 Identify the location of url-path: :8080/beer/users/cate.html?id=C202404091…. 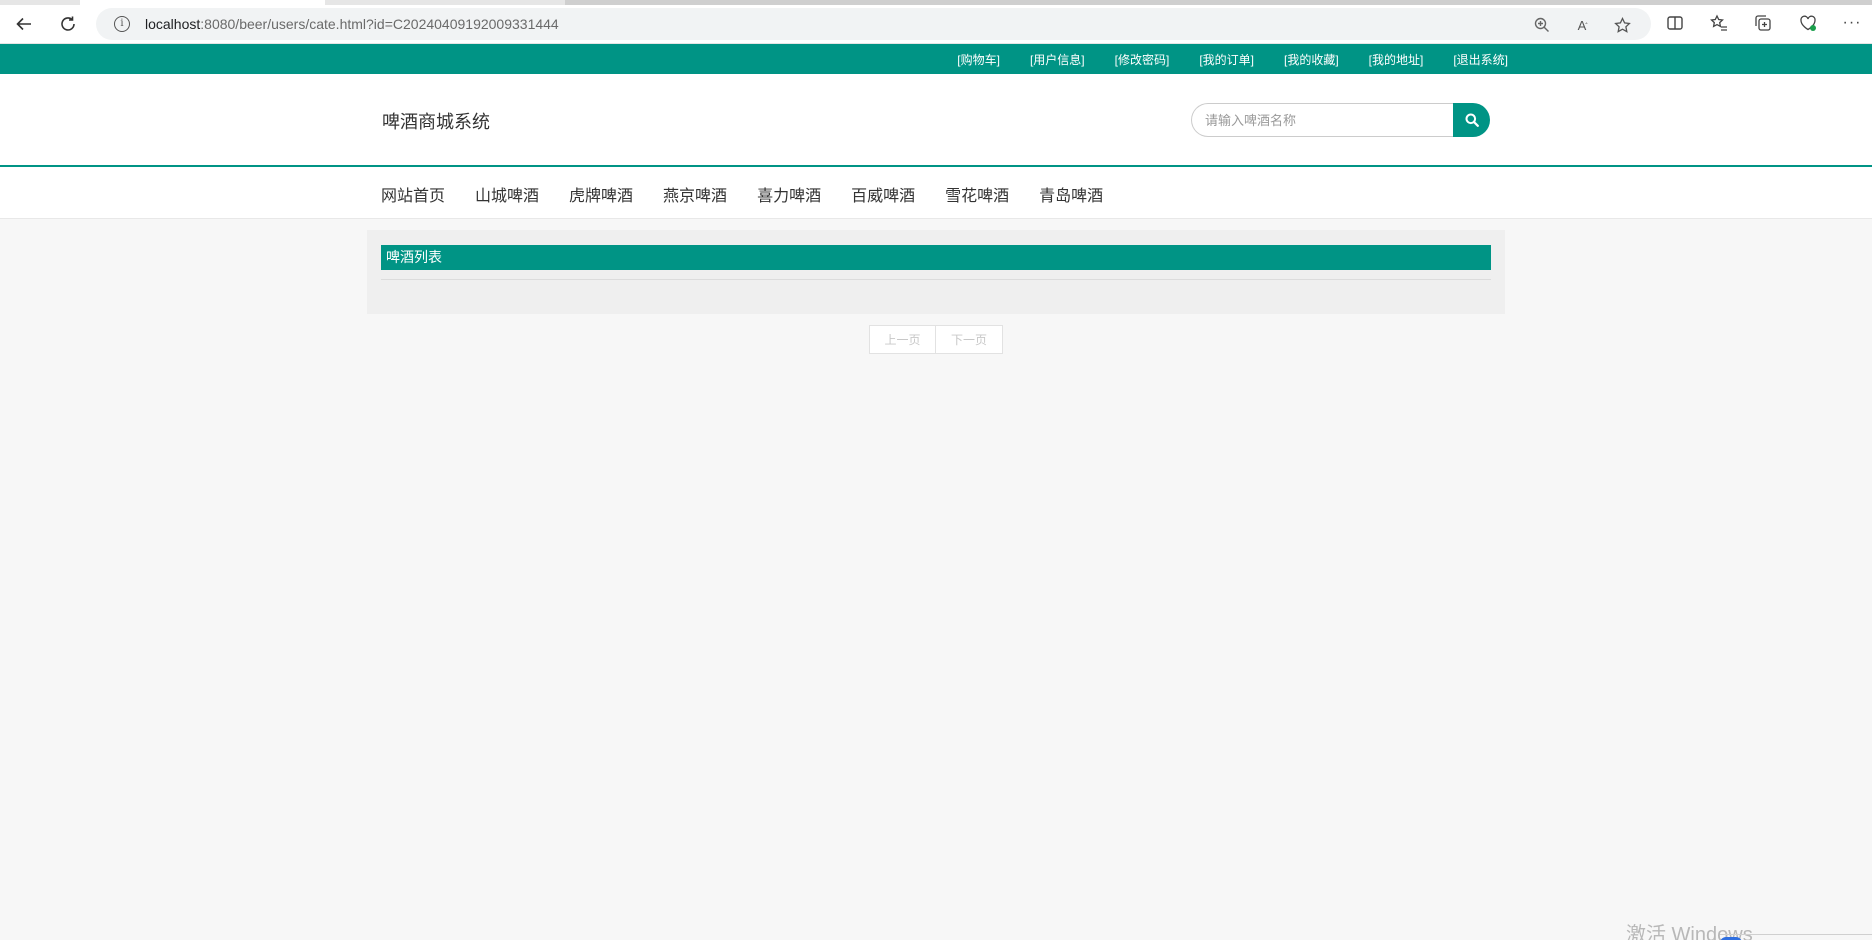
(379, 24).